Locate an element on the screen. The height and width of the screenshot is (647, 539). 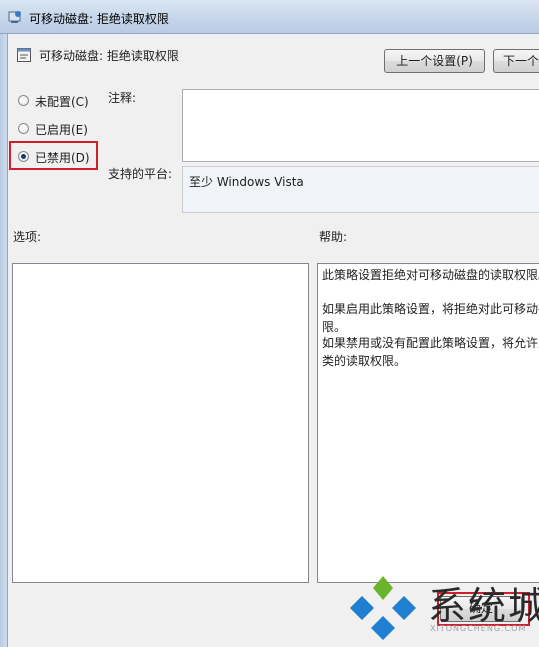
group-policy-icon is located at coordinates (14, 17).